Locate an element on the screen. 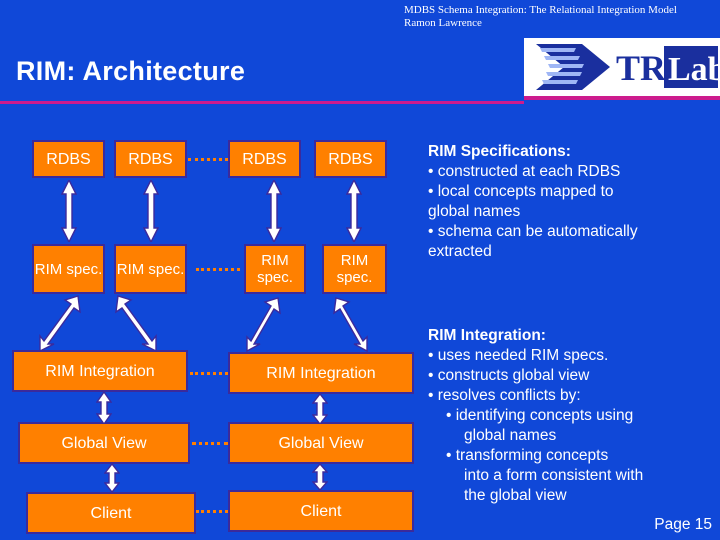 The height and width of the screenshot is (540, 720). arrow-rimspec3-integration2 is located at coordinates (264, 324).